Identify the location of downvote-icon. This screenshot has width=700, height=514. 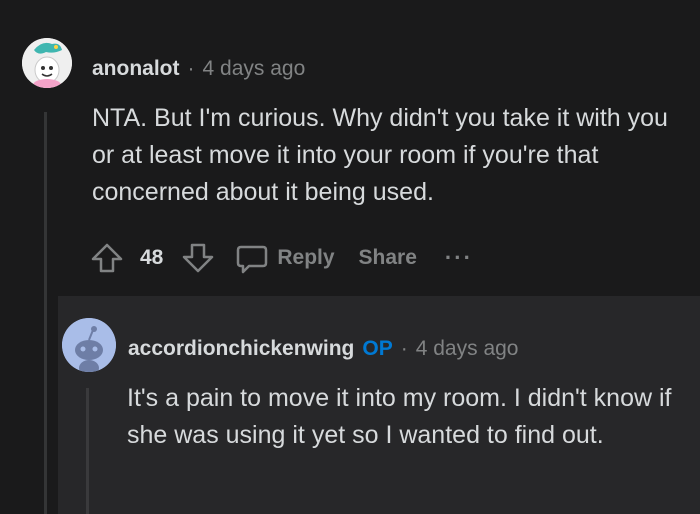
(198, 258).